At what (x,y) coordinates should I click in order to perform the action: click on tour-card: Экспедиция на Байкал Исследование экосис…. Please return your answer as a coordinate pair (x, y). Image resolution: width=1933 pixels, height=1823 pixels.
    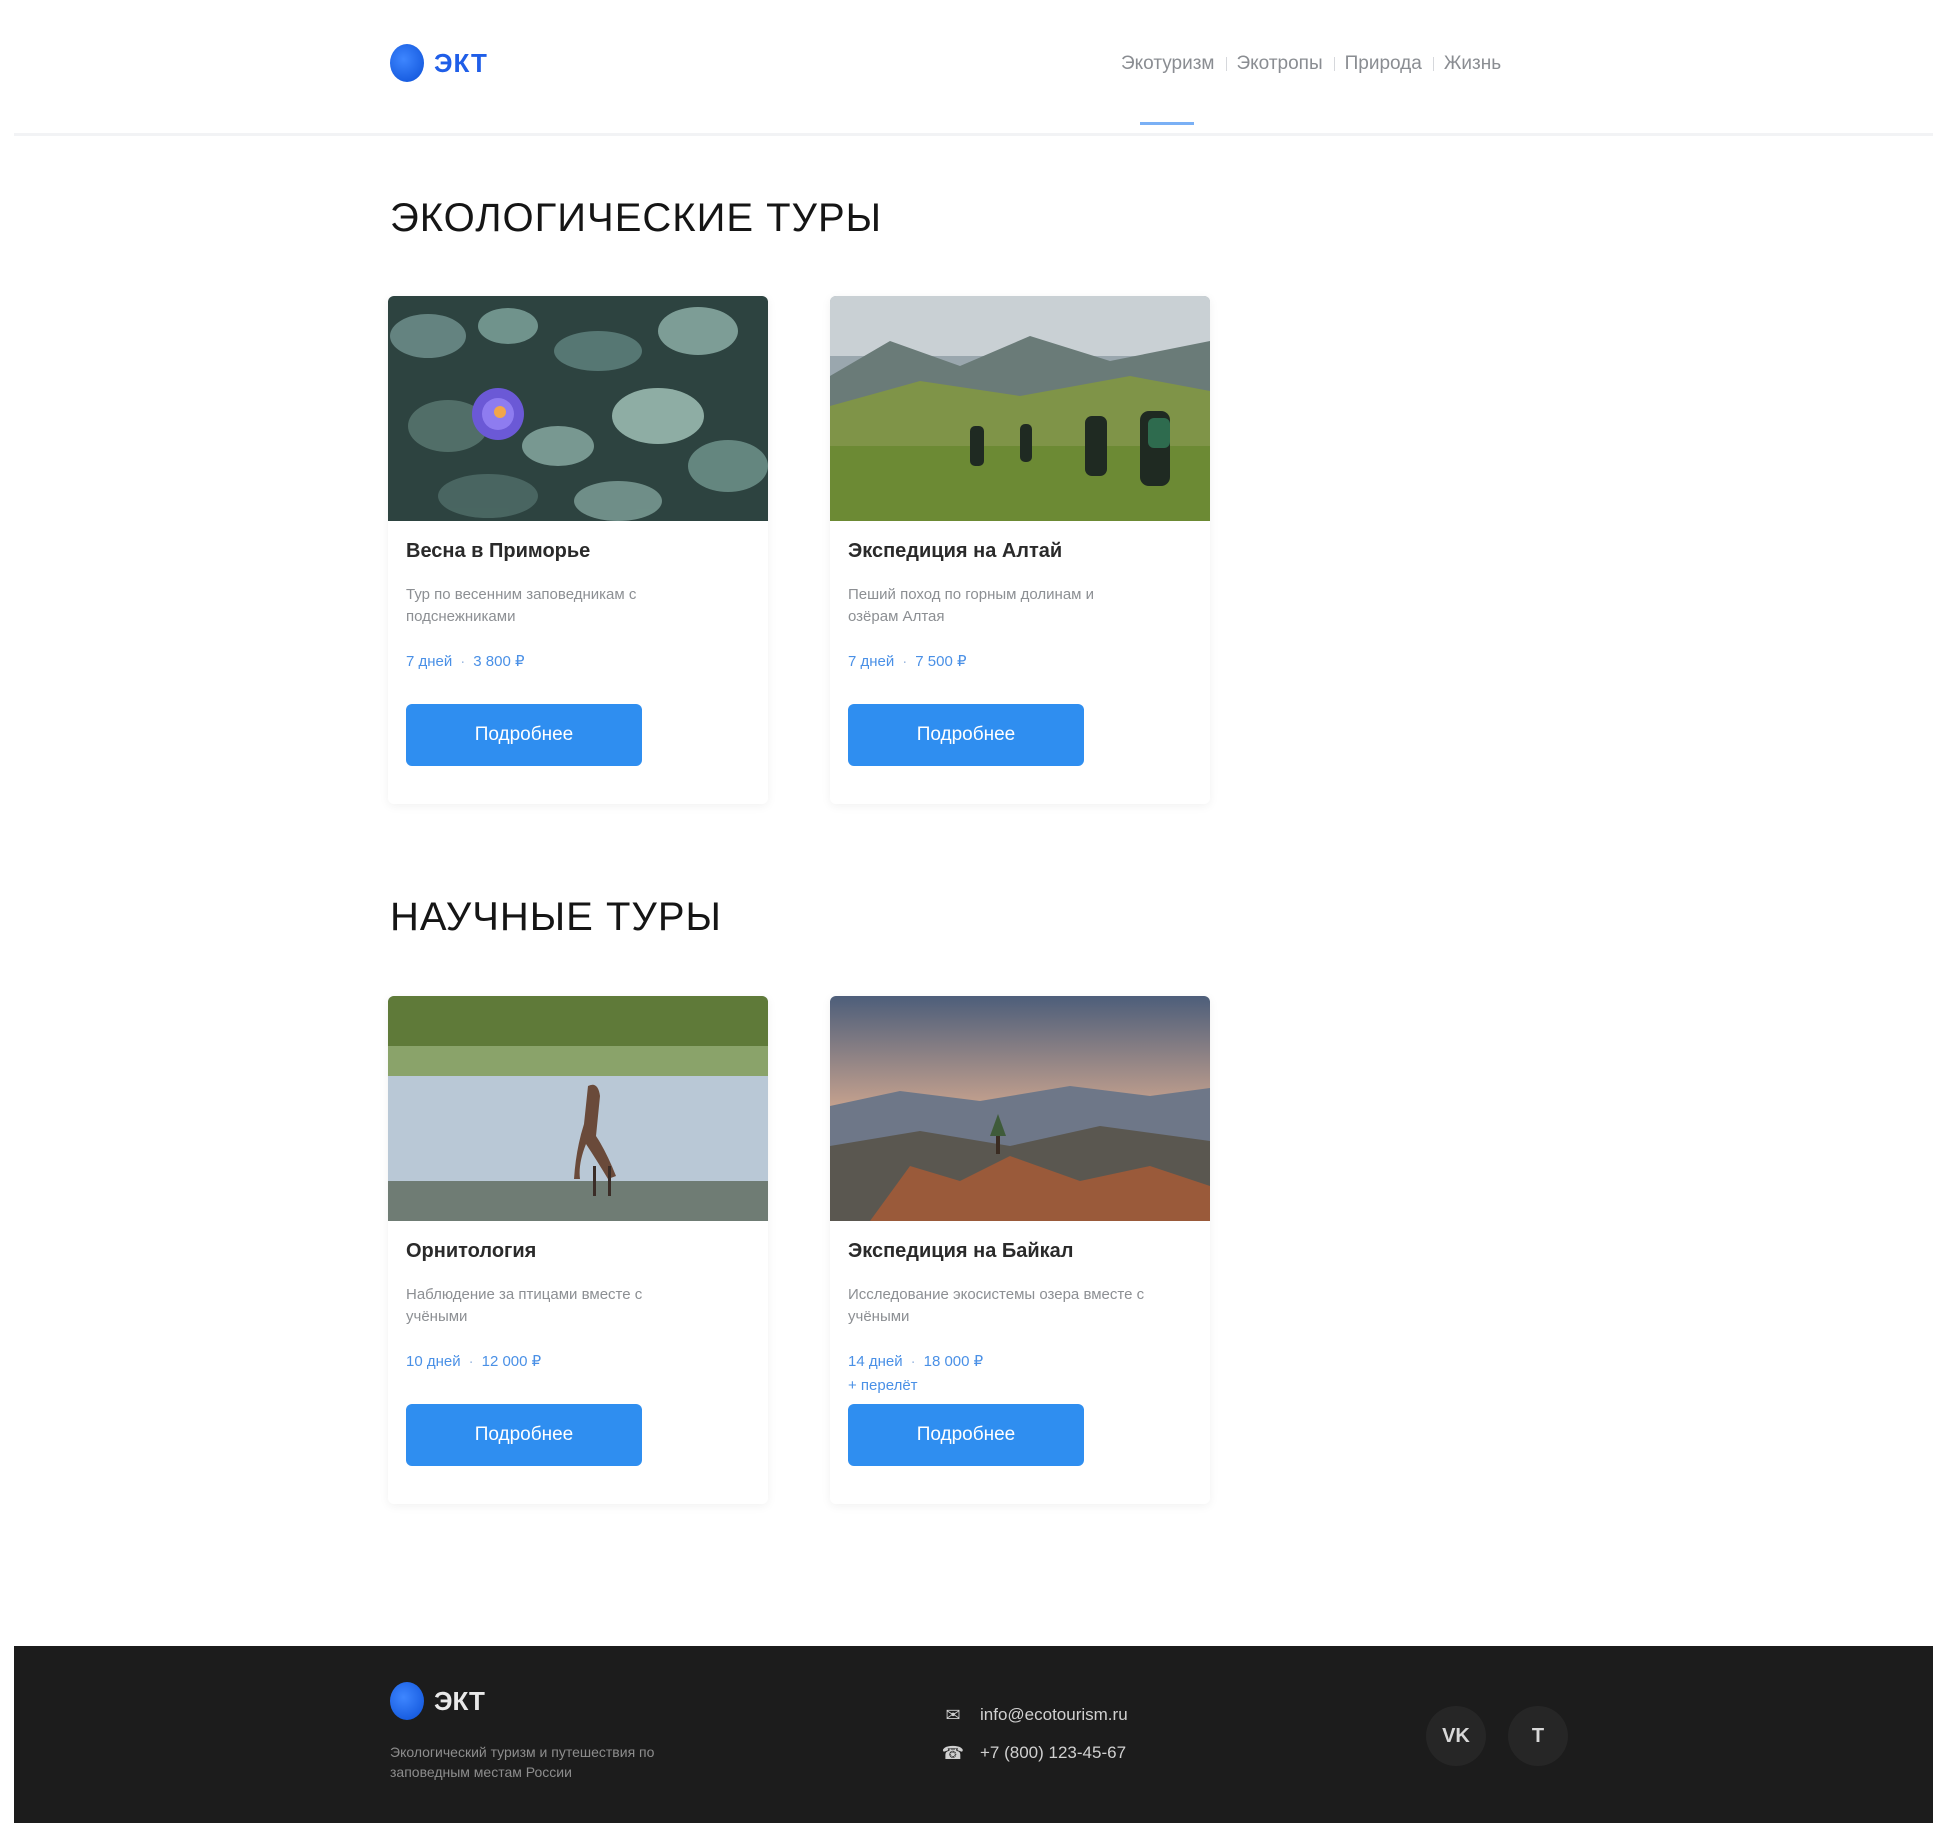
    Looking at the image, I should click on (1020, 1250).